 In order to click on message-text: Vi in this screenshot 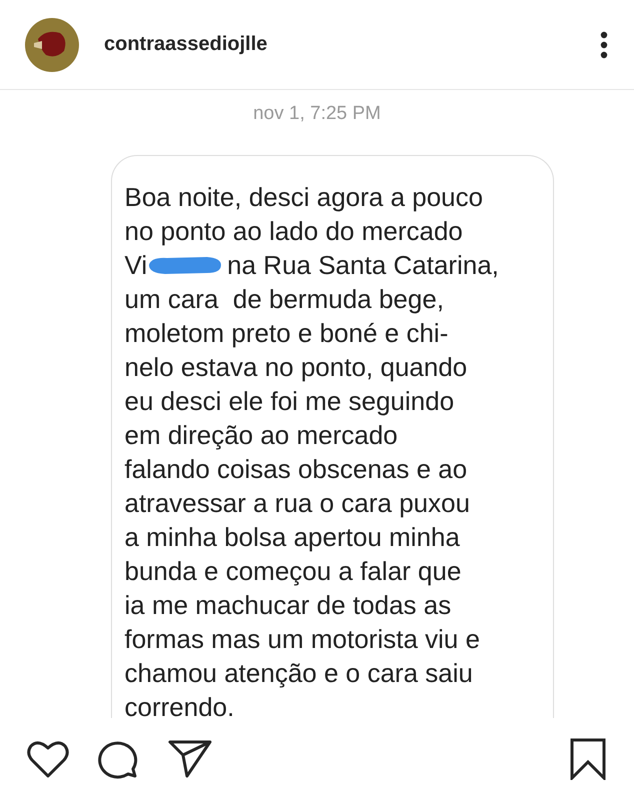, I will do `click(136, 265)`.